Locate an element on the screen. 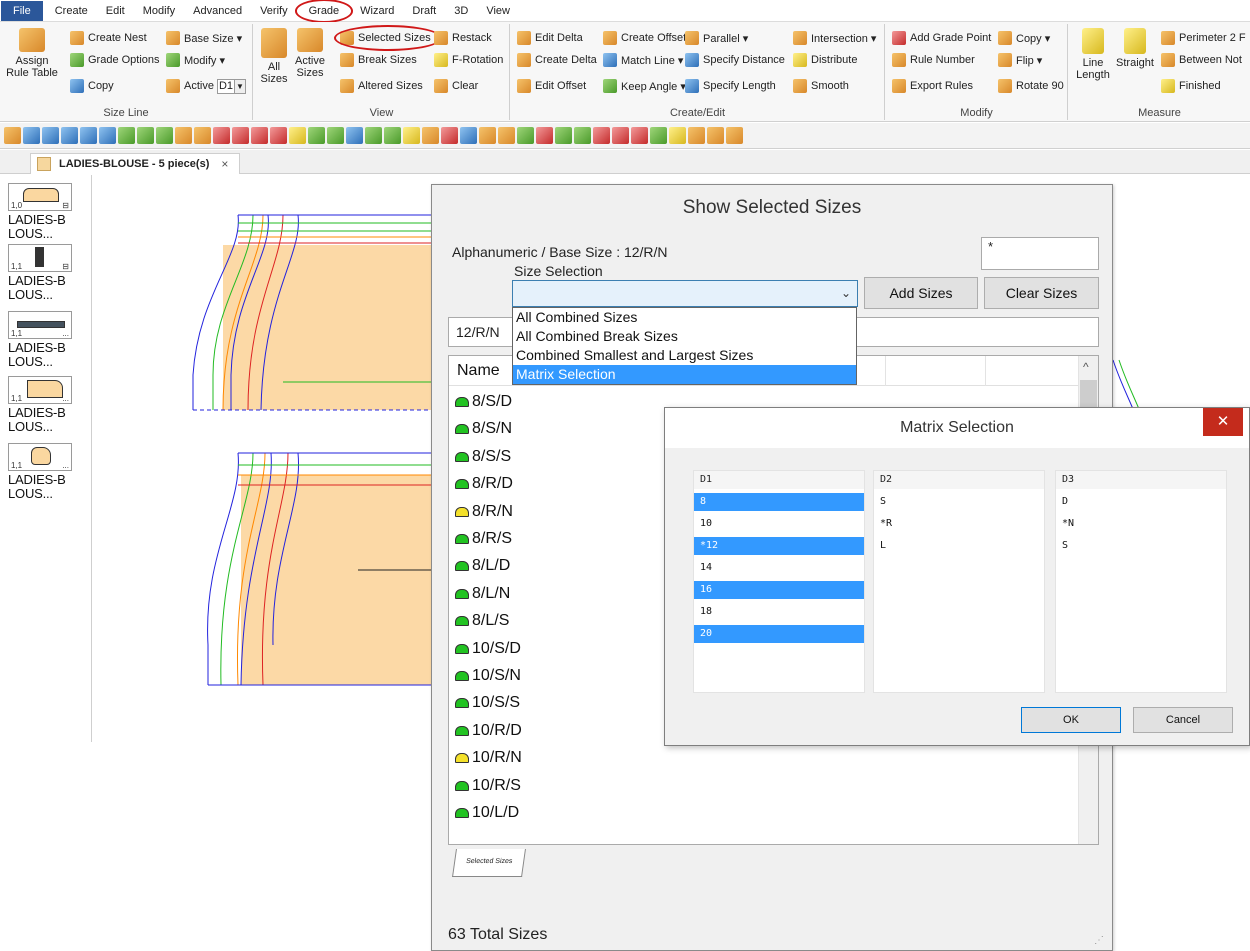 The height and width of the screenshot is (951, 1250). matrix-column-d1: D1 8 10 *12 14 16 18 20 is located at coordinates (779, 581).